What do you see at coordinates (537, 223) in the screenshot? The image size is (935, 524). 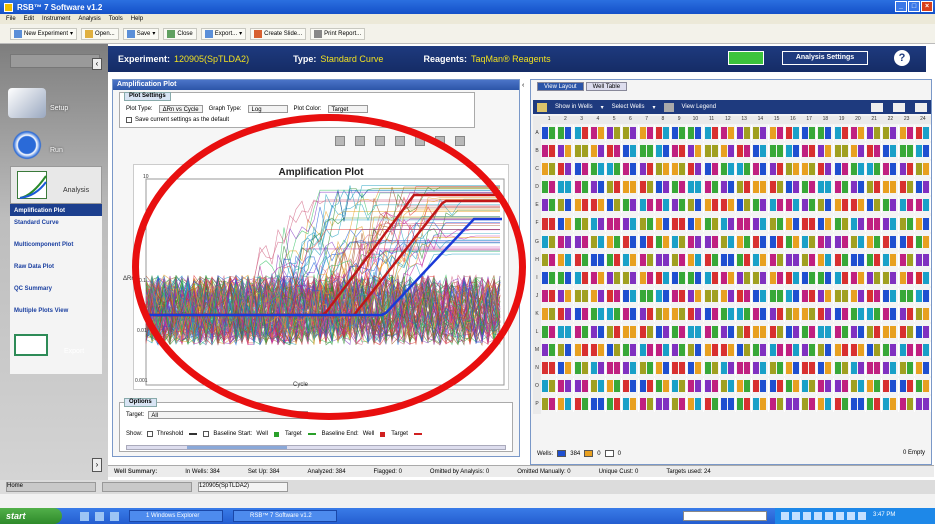 I see `plate-row-label: F` at bounding box center [537, 223].